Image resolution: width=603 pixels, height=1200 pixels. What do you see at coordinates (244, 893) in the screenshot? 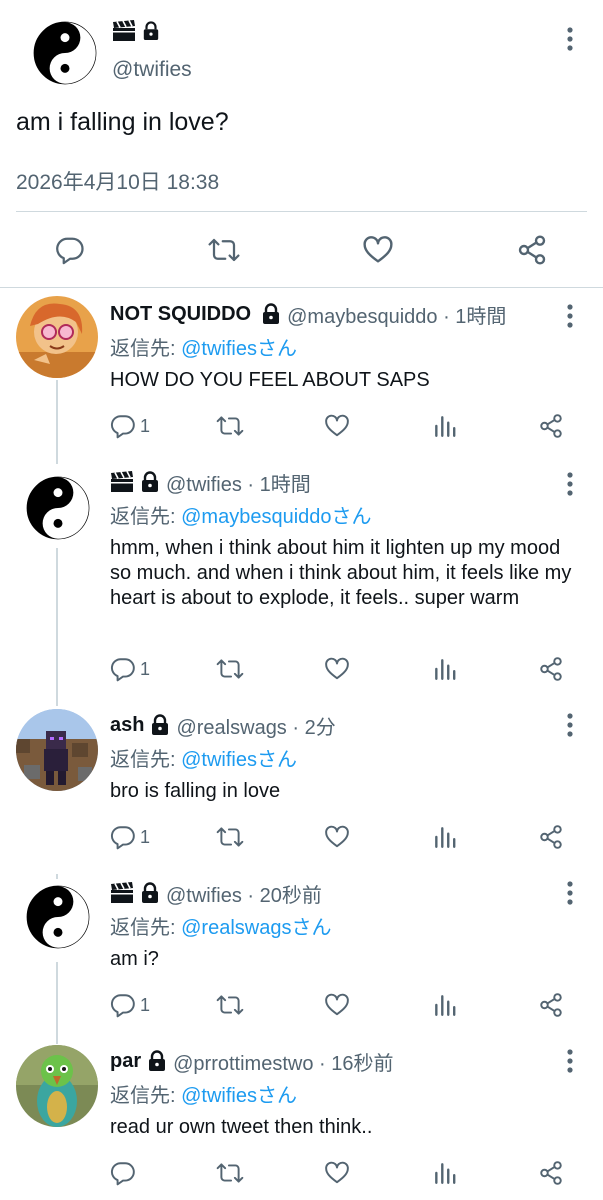
I see `handle-time: @twifies · 20秒前` at bounding box center [244, 893].